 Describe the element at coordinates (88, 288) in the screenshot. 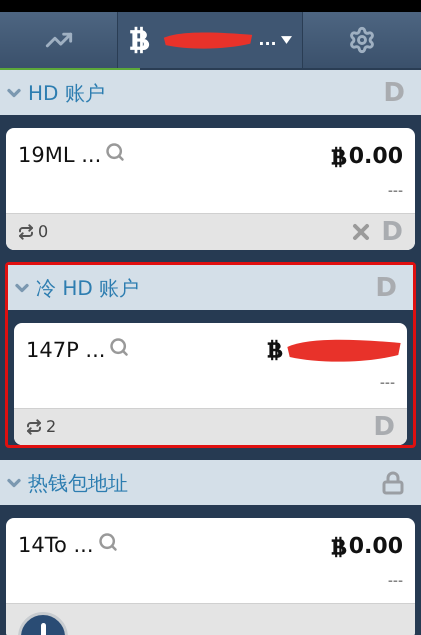

I see `section-title: 冷 HD 账户` at that location.